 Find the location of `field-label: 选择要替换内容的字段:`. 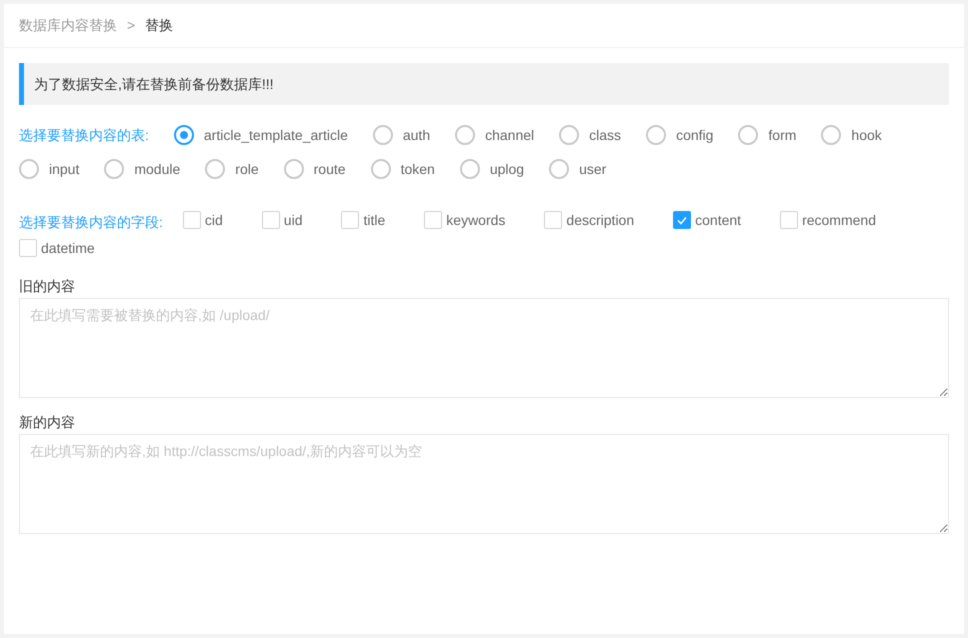

field-label: 选择要替换内容的字段: is located at coordinates (91, 222).